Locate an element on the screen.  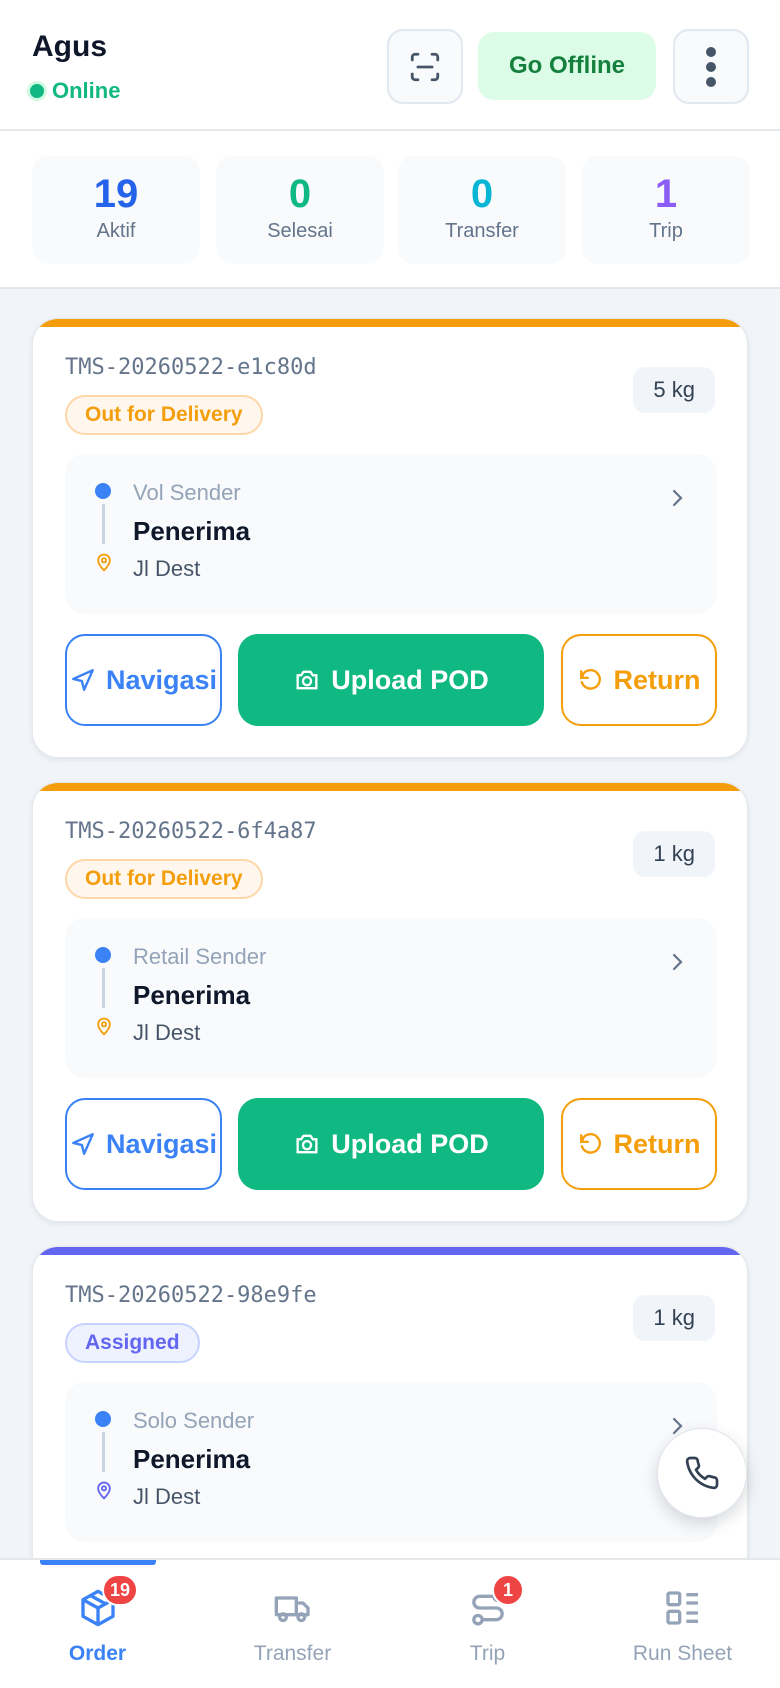
app-header: Agus Online Go Offline is located at coordinates (390, 65).